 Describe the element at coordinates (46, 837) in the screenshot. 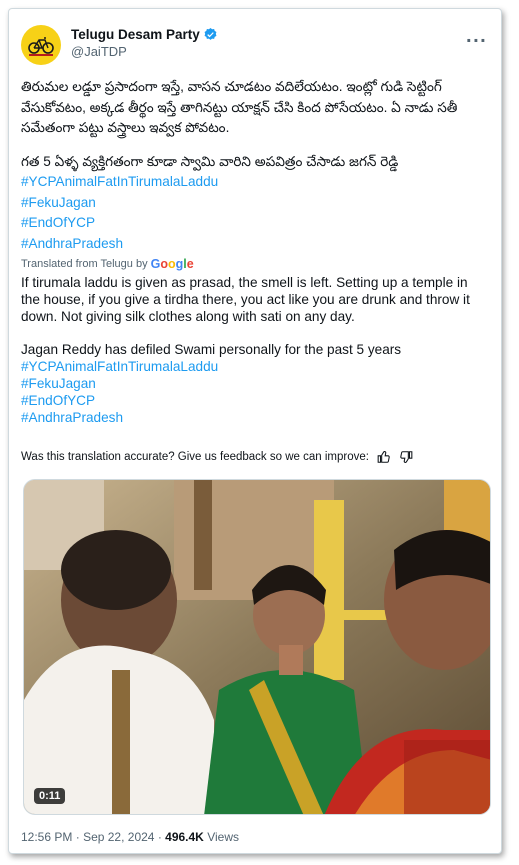

I see `tweet-time: 12:56 PM` at that location.